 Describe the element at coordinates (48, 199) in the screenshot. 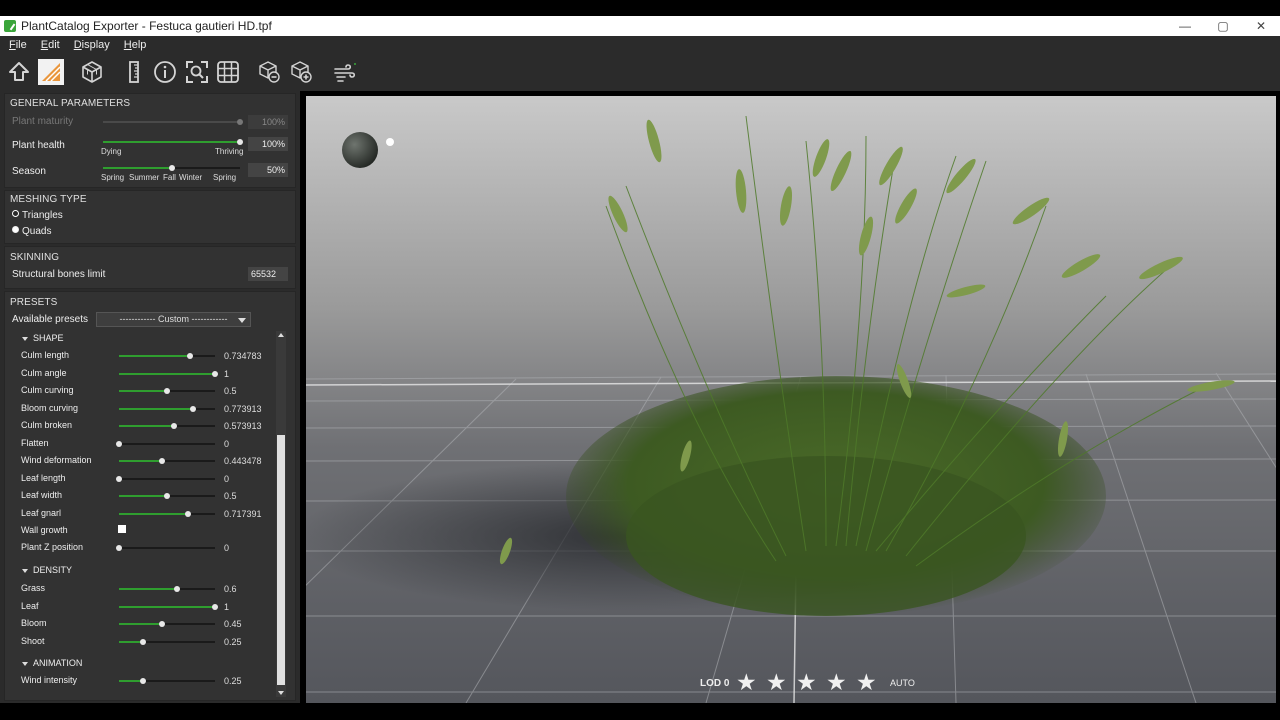

I see `section-title: MESHING TYPE` at that location.